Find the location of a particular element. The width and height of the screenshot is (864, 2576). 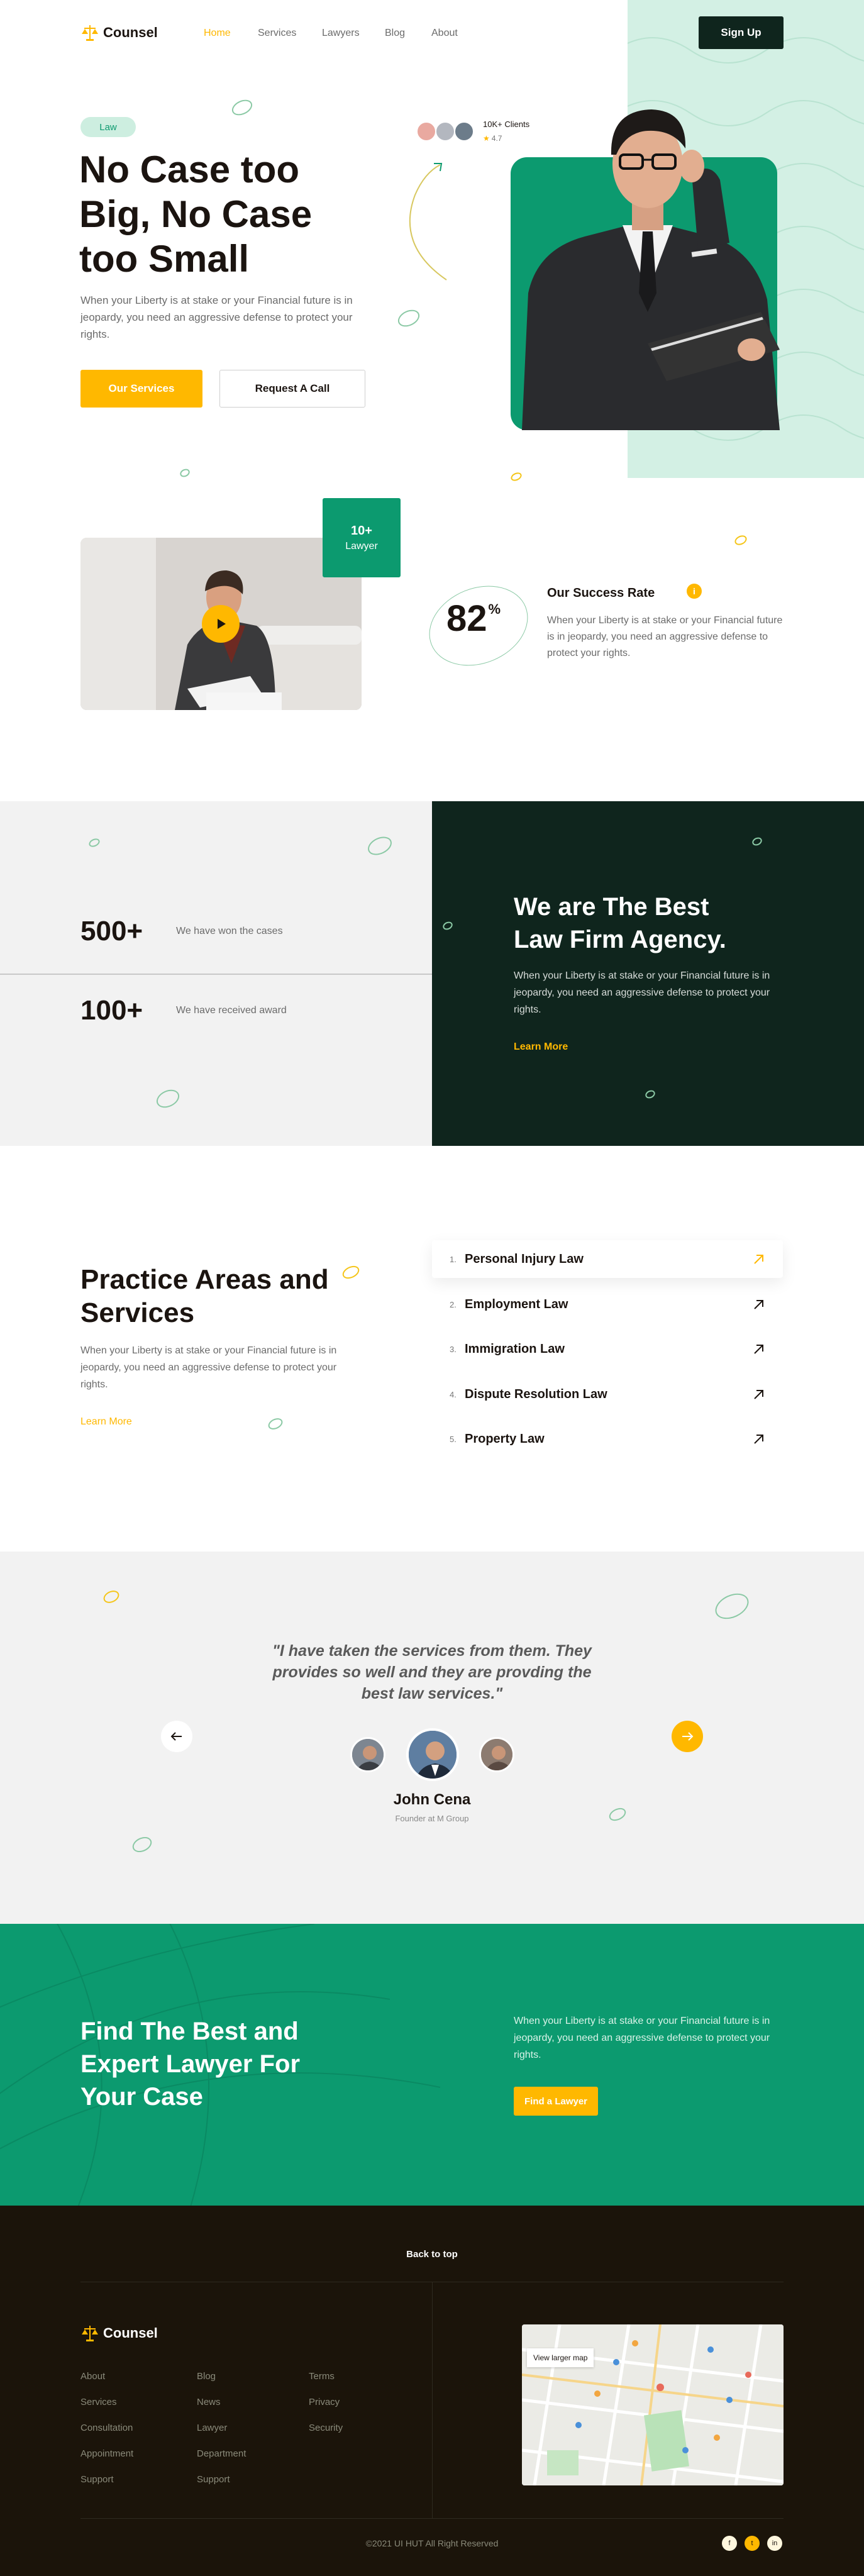

linkedin-icon: in is located at coordinates (774, 2543).